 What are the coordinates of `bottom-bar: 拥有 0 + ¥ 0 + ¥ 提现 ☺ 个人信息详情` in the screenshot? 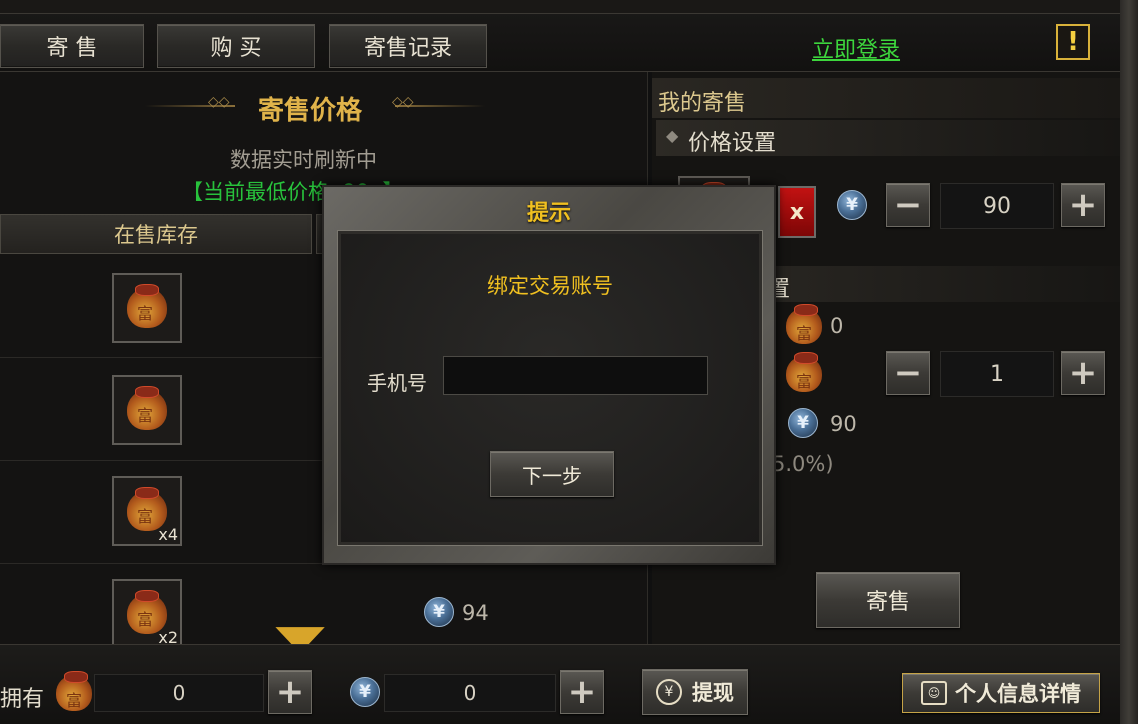 It's located at (560, 684).